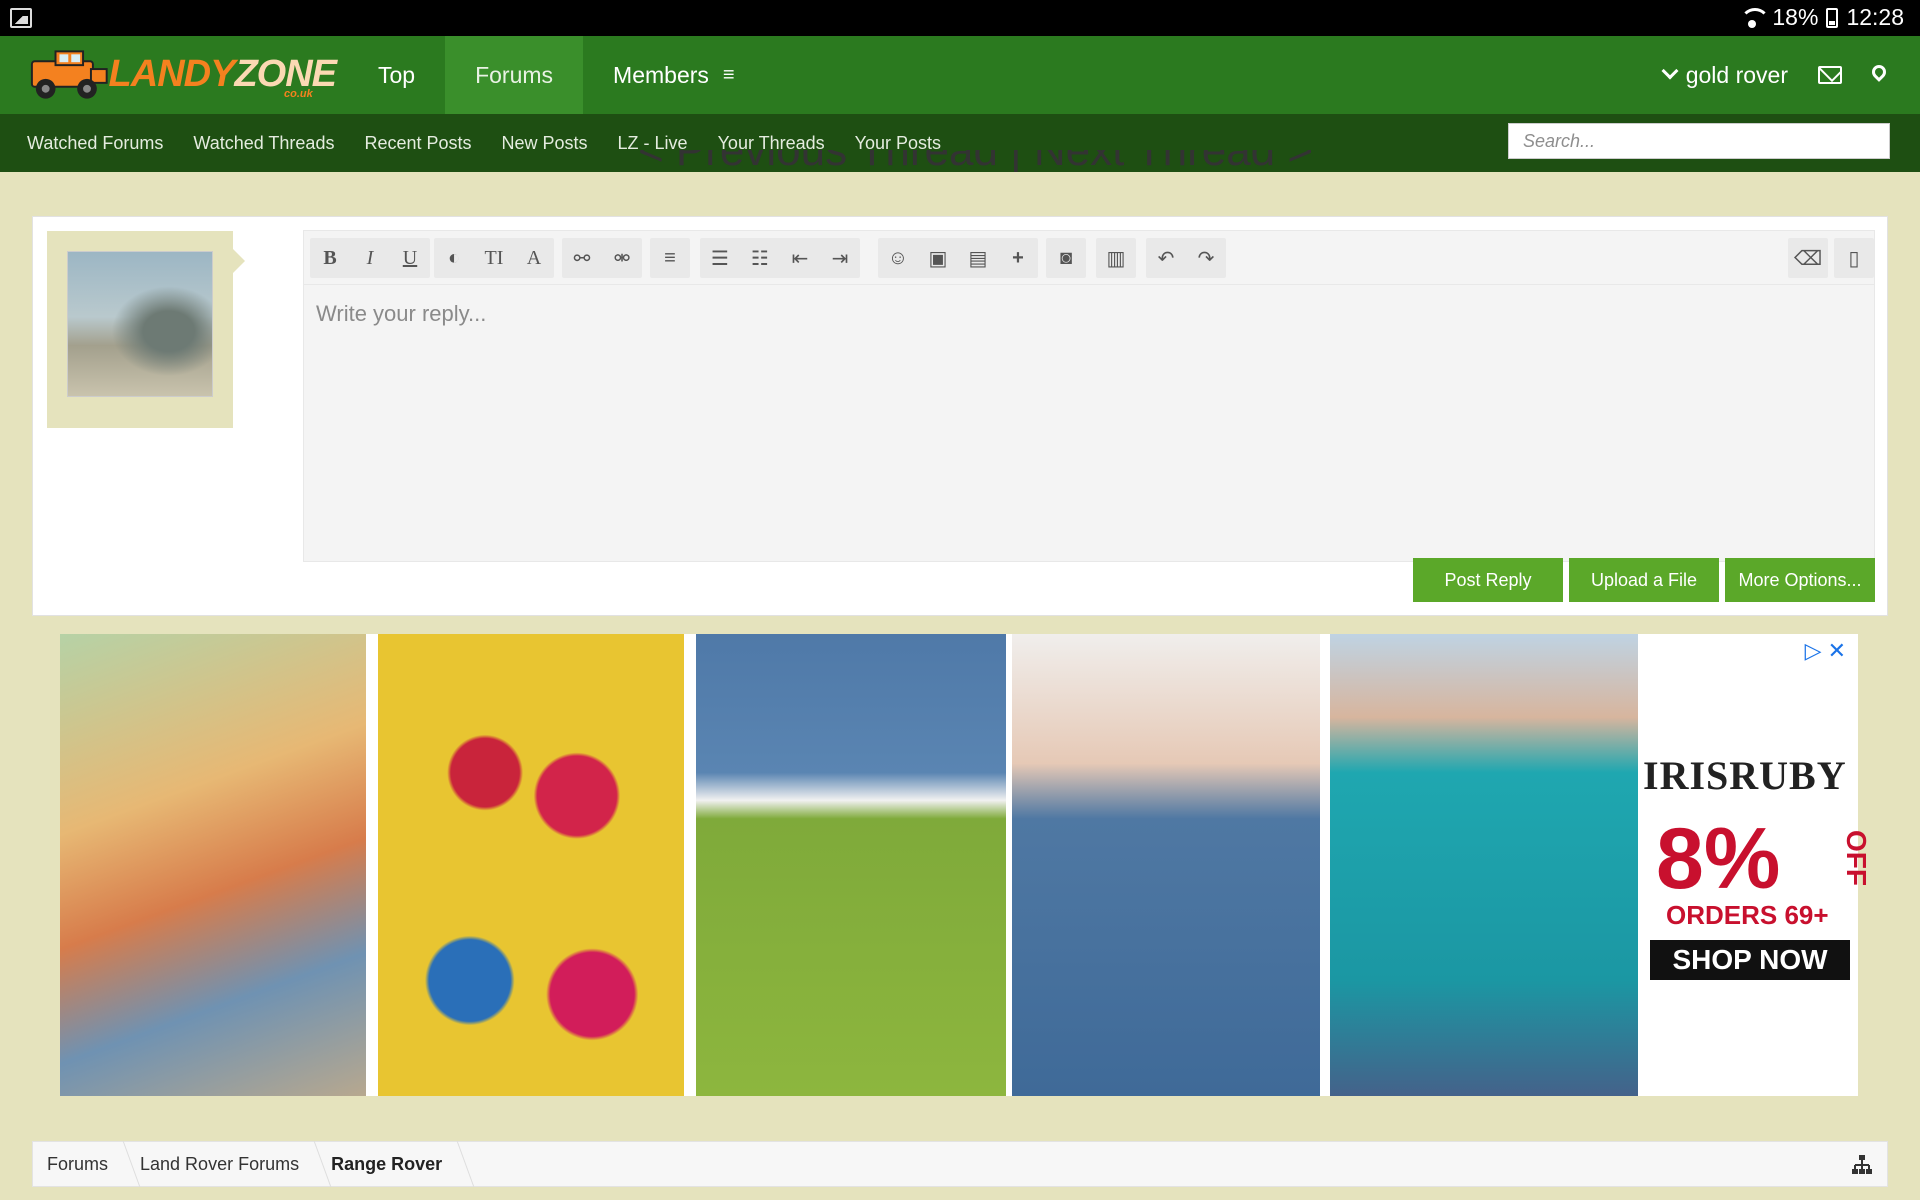  Describe the element at coordinates (1644, 580) in the screenshot. I see `upload-file-button: Upload a File` at that location.